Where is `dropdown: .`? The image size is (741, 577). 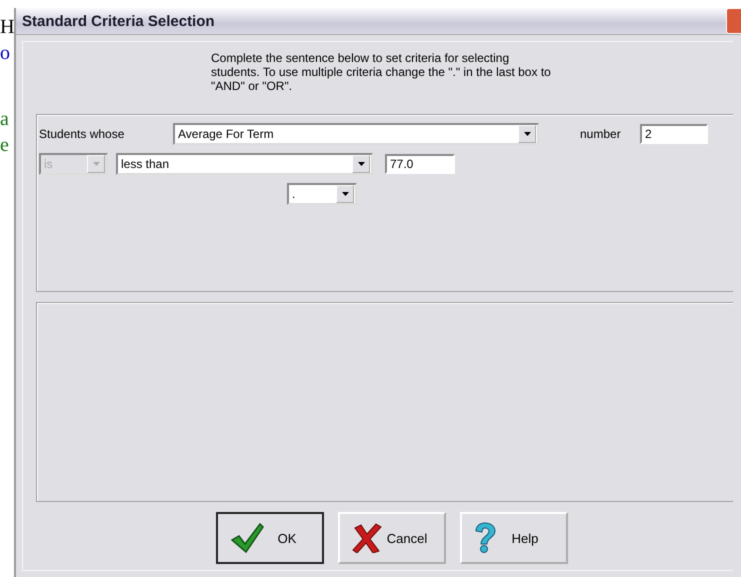 dropdown: . is located at coordinates (322, 194).